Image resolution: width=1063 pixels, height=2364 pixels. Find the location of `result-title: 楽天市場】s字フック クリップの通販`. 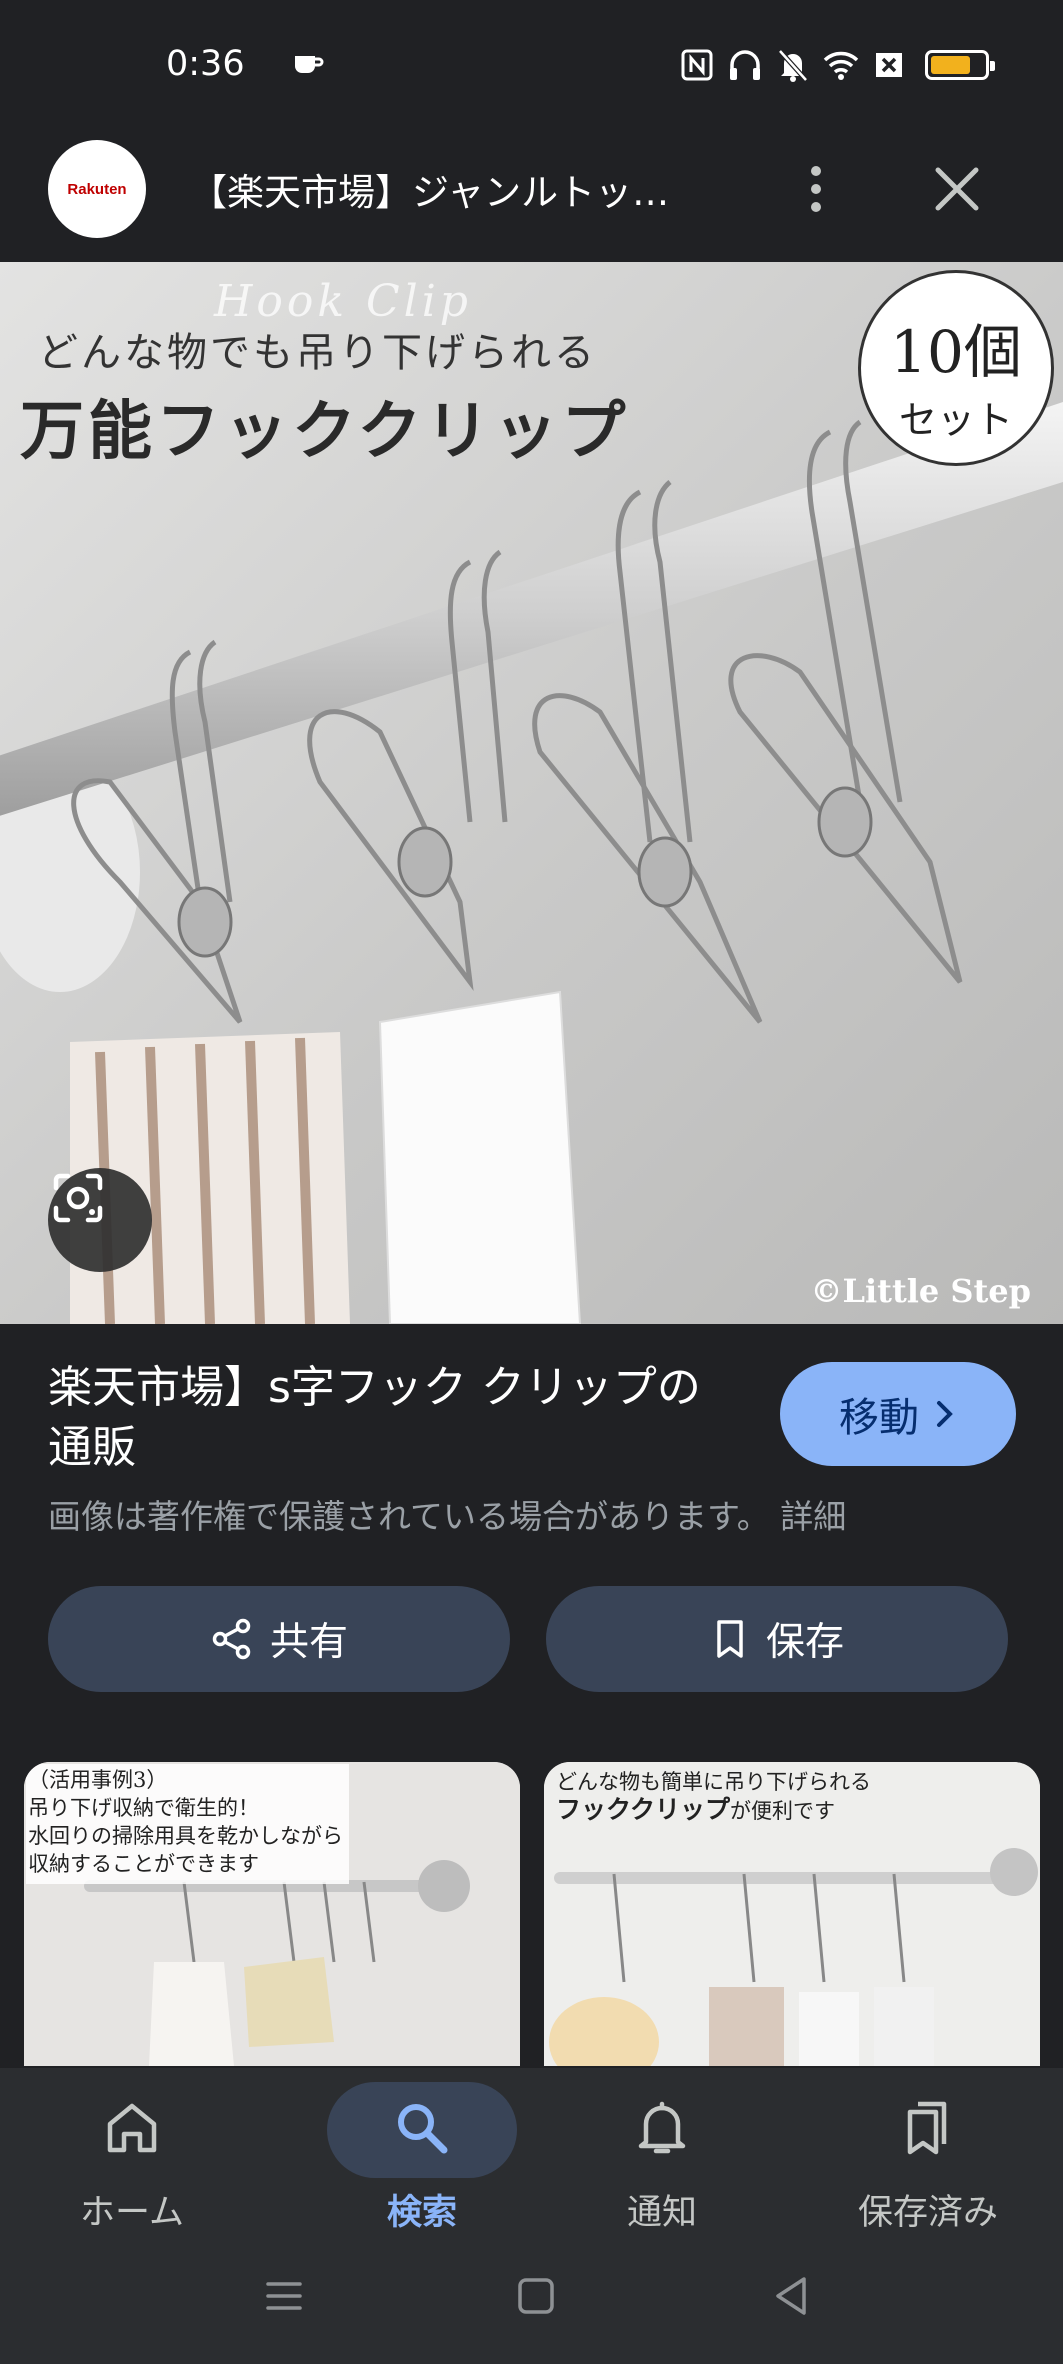

result-title: 楽天市場】s字フック クリップの通販 is located at coordinates (388, 1418).